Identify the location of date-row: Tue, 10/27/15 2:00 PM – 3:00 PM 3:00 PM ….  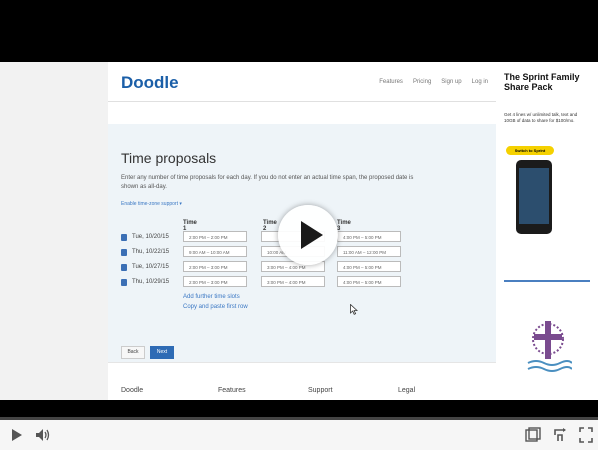
(266, 268).